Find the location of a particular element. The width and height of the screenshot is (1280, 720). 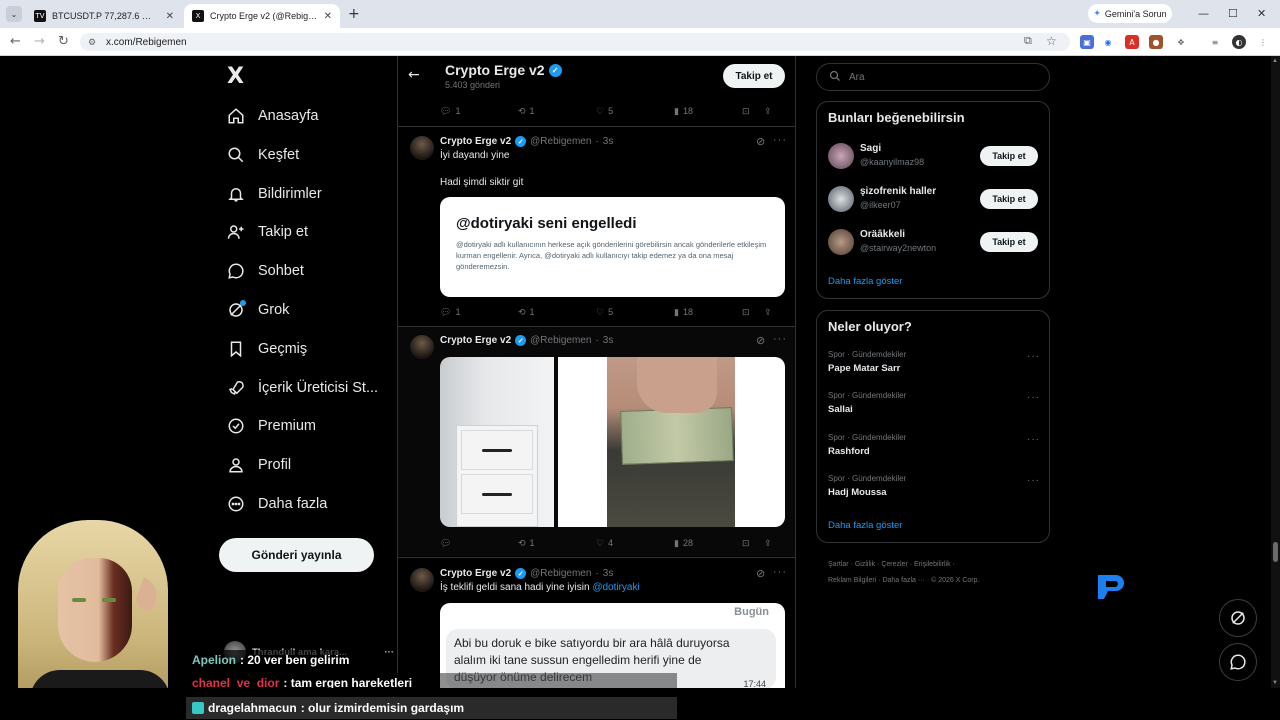

scroll-down-arrow-icon: ▼ is located at coordinates (1275, 683).